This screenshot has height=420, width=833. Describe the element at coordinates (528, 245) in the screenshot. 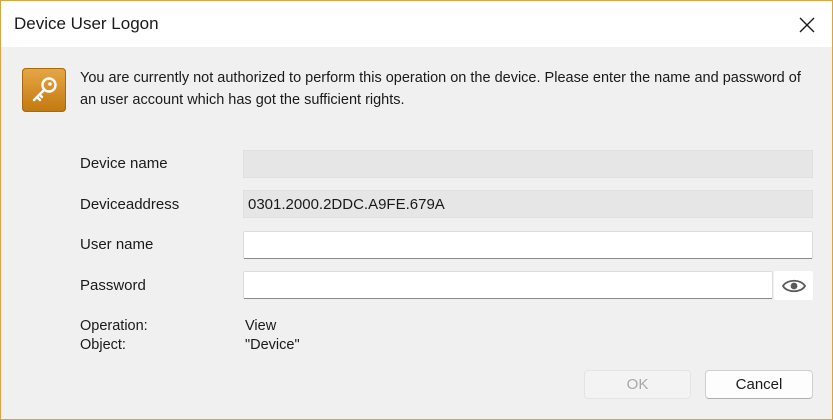

I see `user-name-input` at that location.